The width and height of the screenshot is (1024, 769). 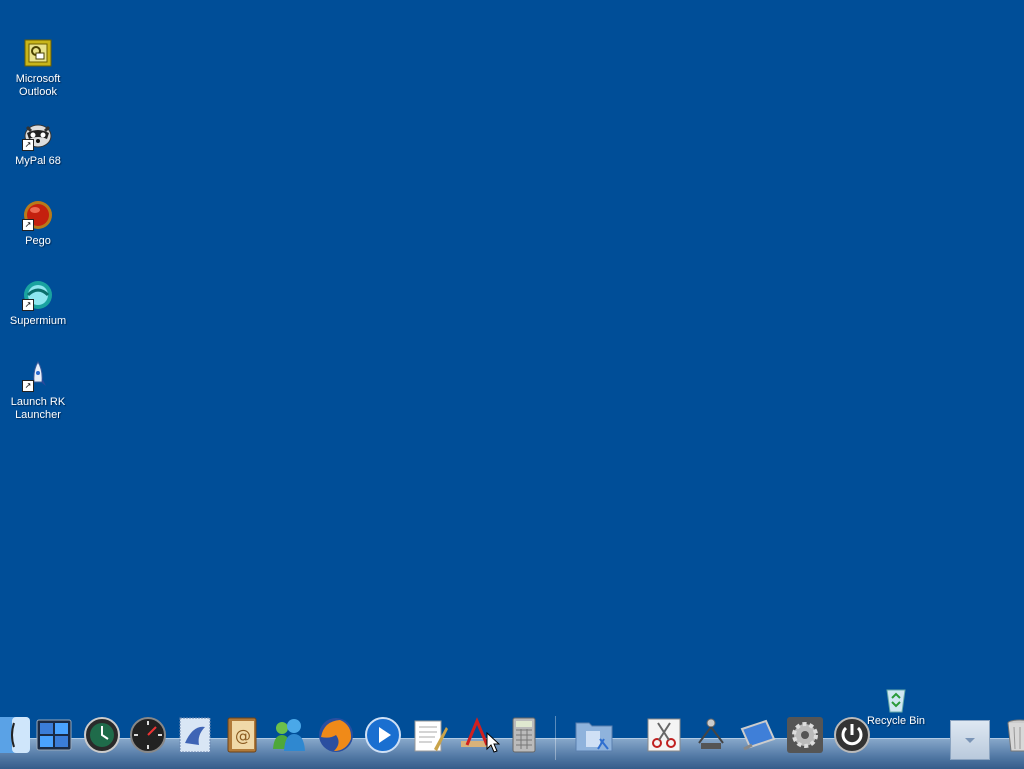 I want to click on dock-item-finder, so click(x=17, y=735).